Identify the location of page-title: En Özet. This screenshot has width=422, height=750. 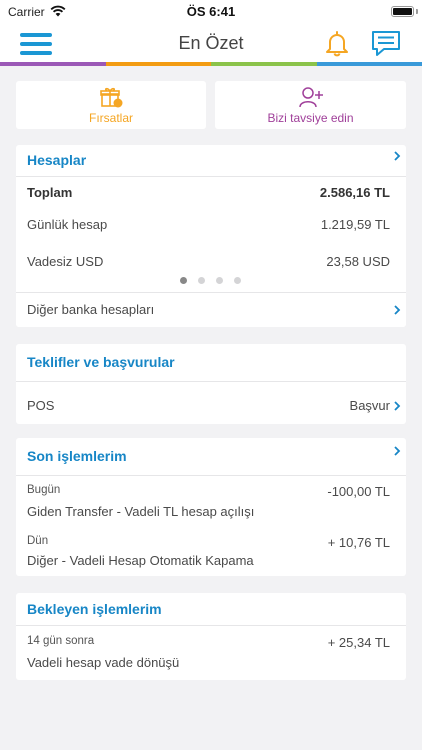
(211, 43).